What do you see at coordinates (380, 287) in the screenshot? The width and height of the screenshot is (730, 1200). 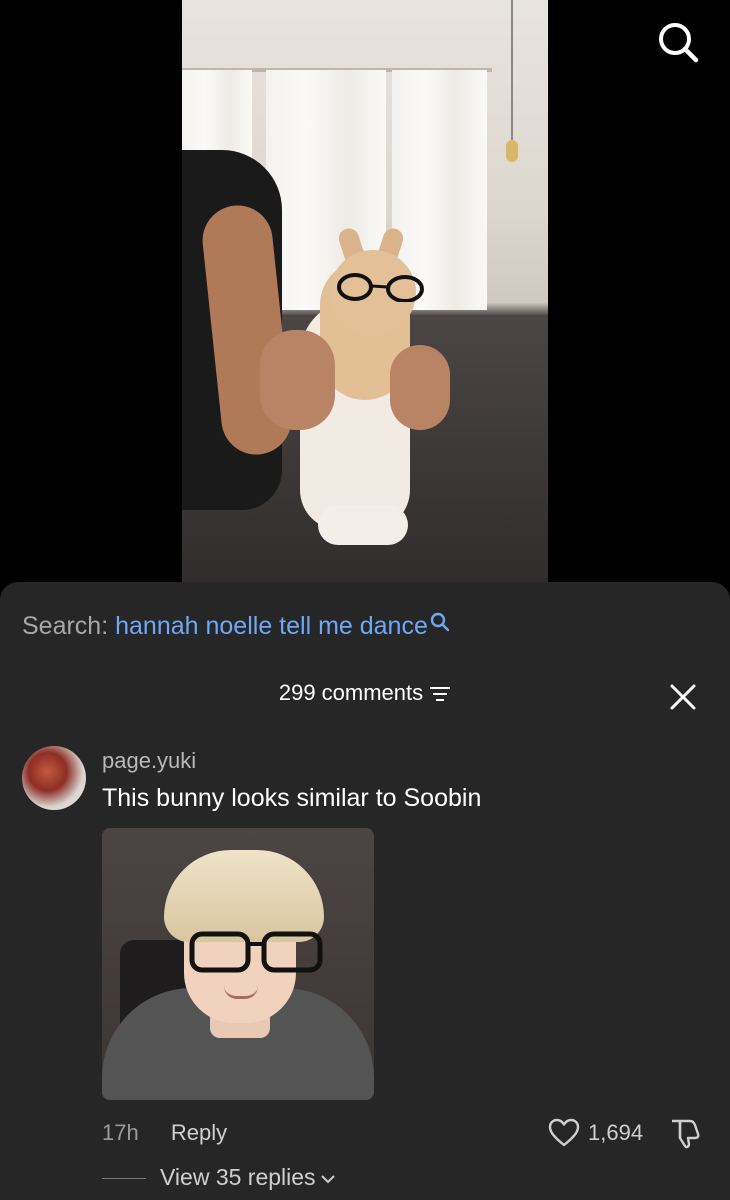 I see `bunny-glasses` at bounding box center [380, 287].